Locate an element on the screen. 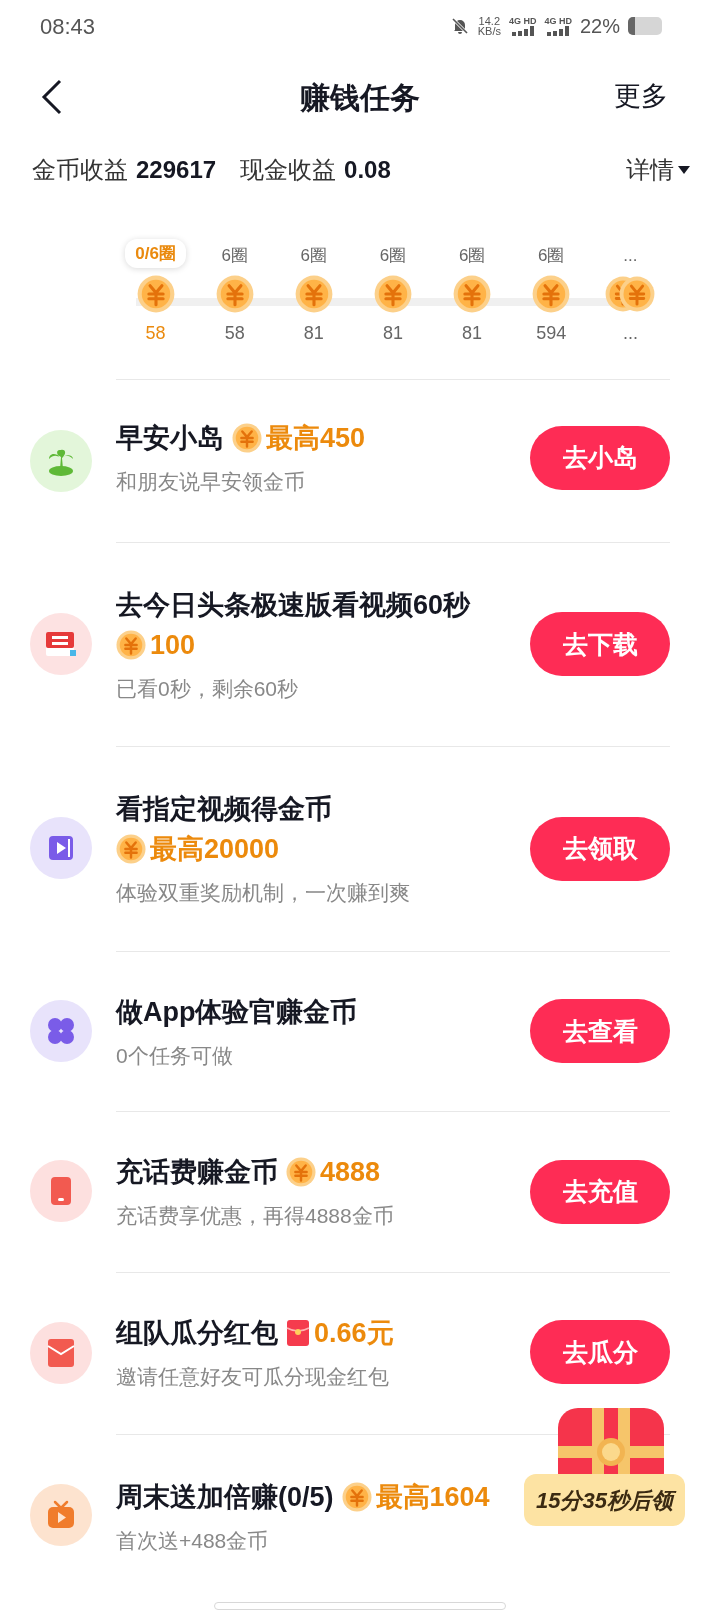 The image size is (720, 1612). mute-icon is located at coordinates (459, 26).